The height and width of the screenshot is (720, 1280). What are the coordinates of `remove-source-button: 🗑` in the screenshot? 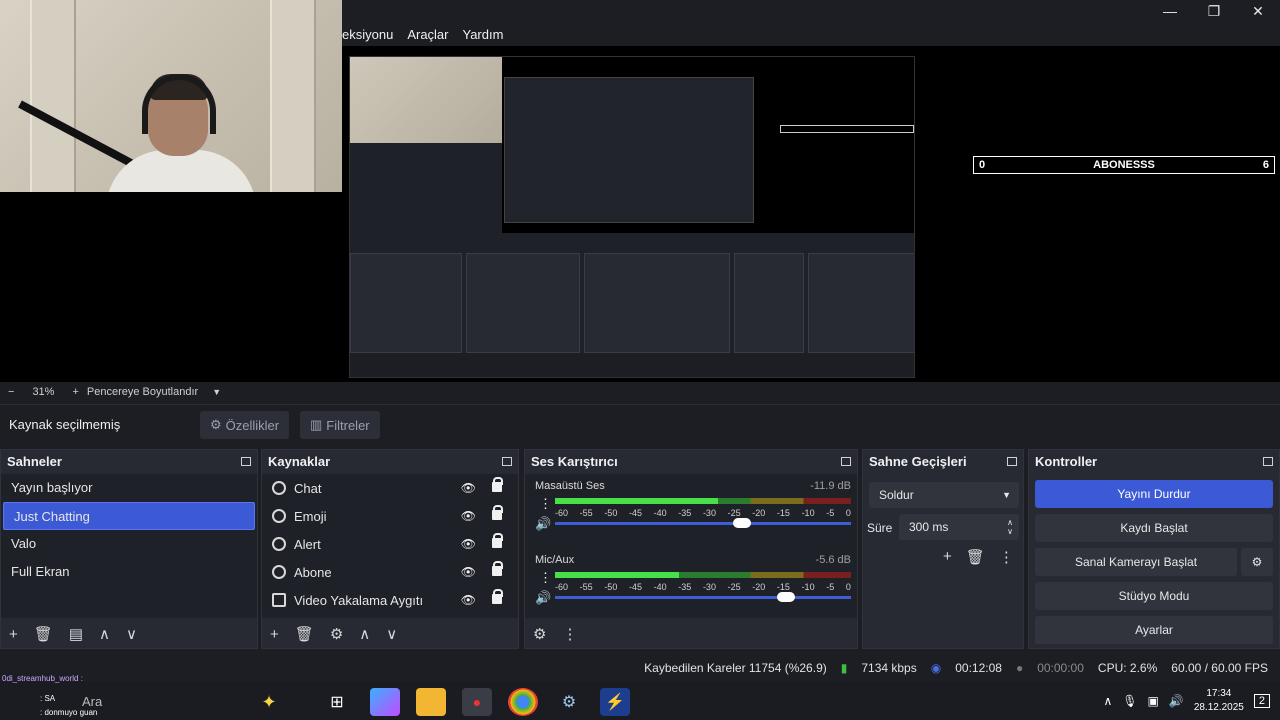 It's located at (304, 634).